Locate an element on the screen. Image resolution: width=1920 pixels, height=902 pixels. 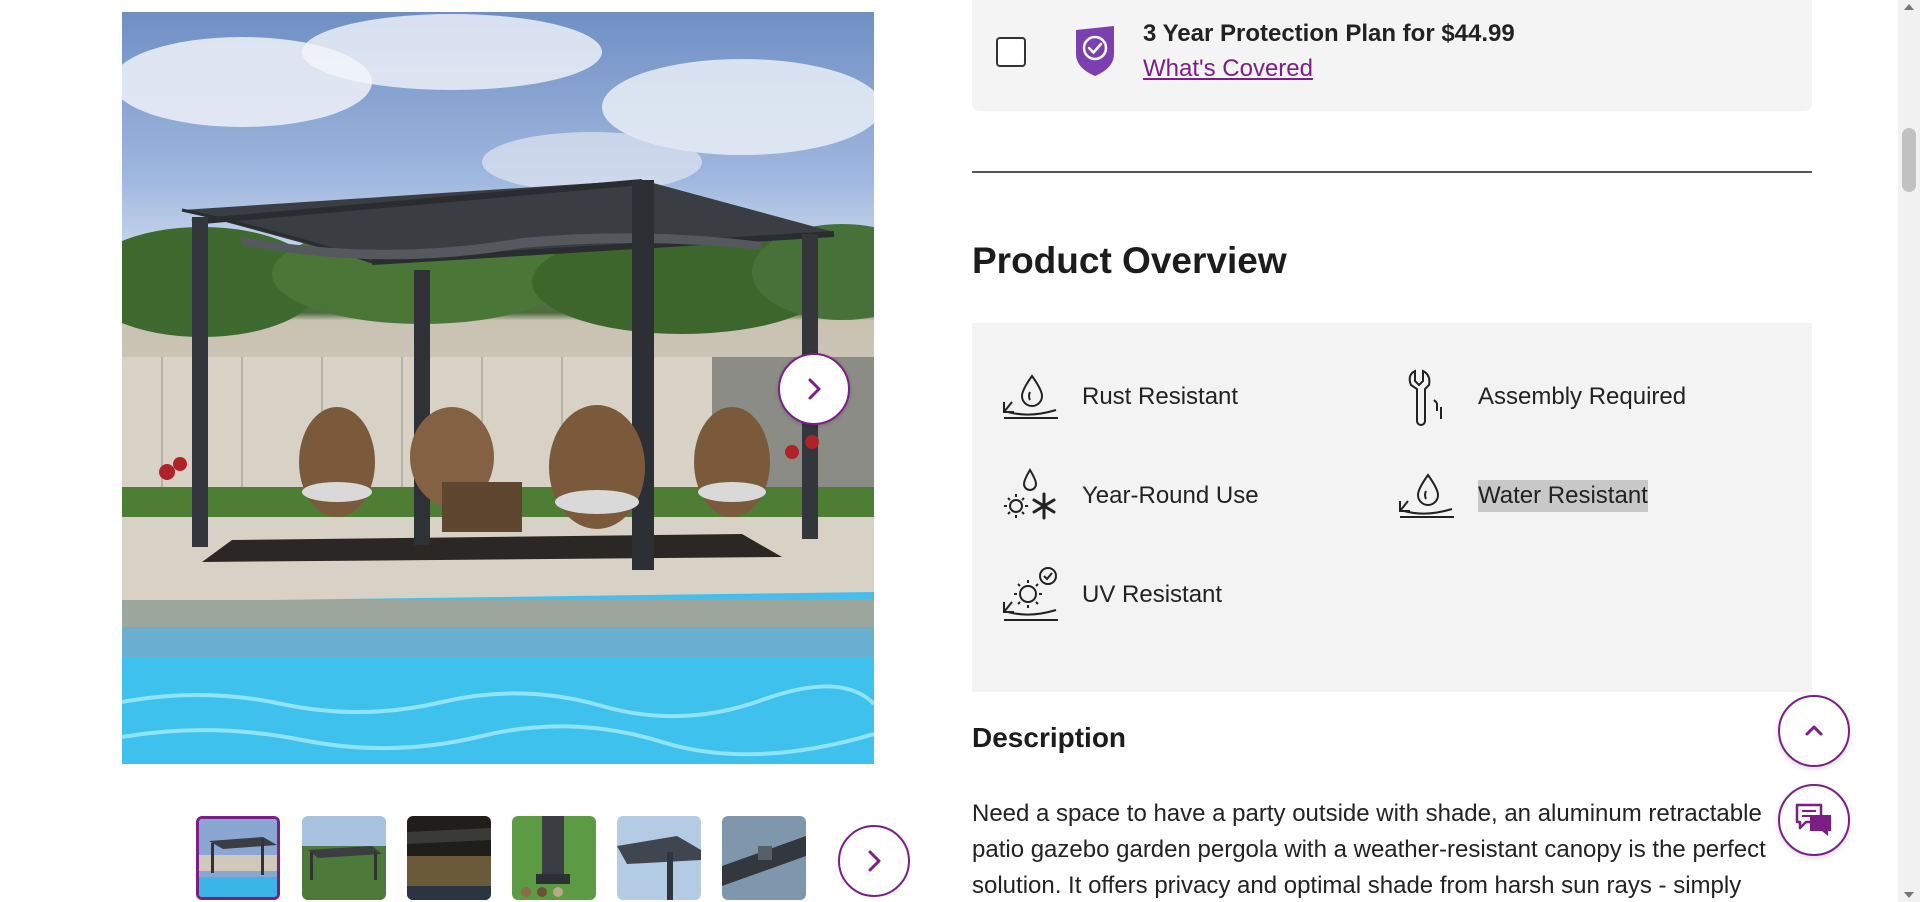
chat-icon is located at coordinates (1813, 819).